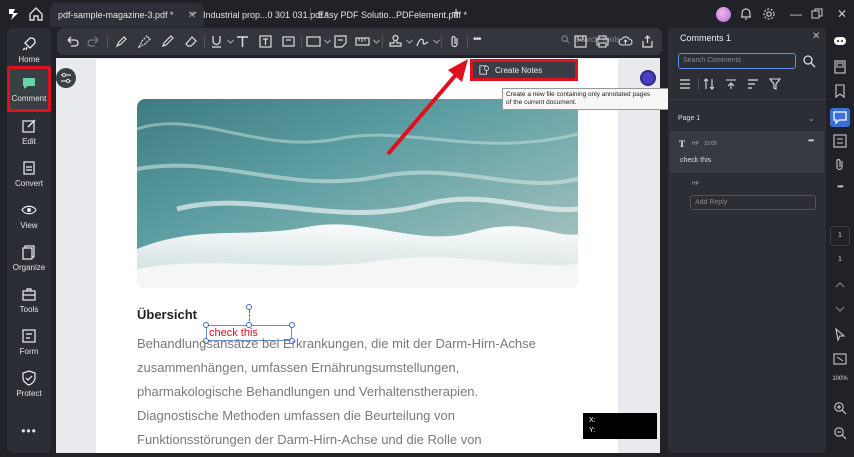 The width and height of the screenshot is (854, 457). What do you see at coordinates (29, 267) in the screenshot?
I see `nav-label: Organize` at bounding box center [29, 267].